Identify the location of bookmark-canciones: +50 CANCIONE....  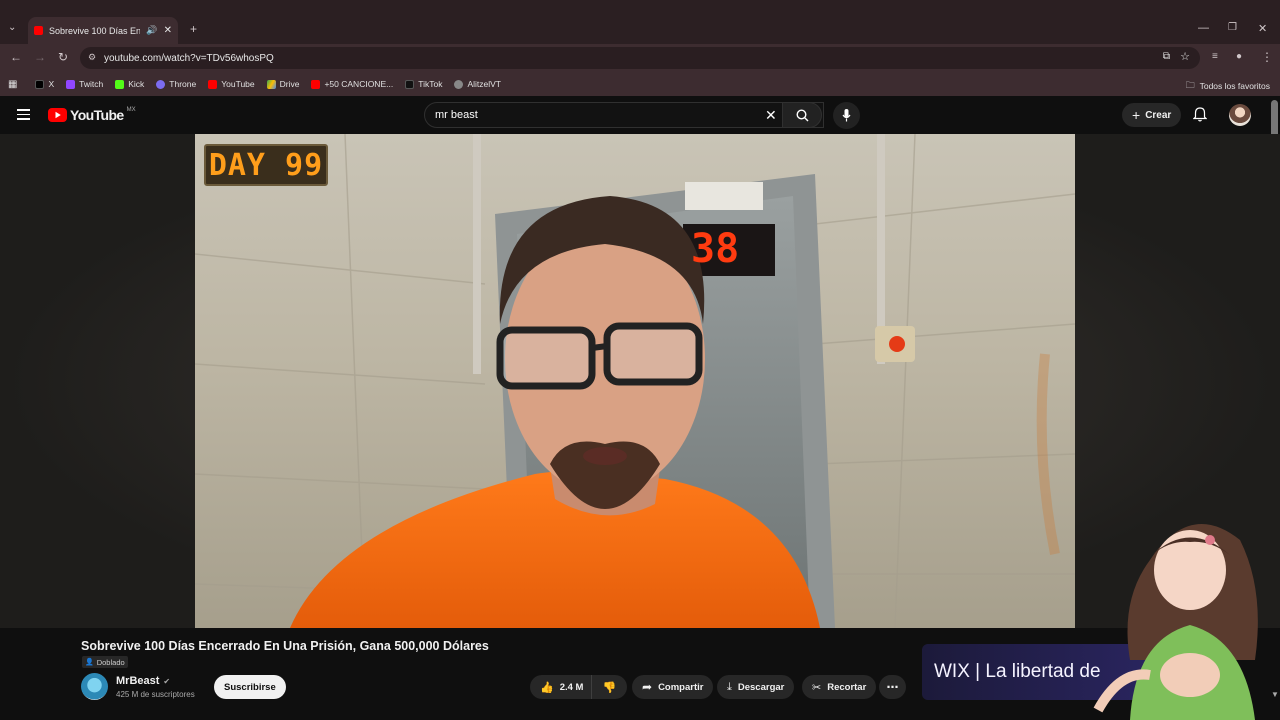
(352, 84).